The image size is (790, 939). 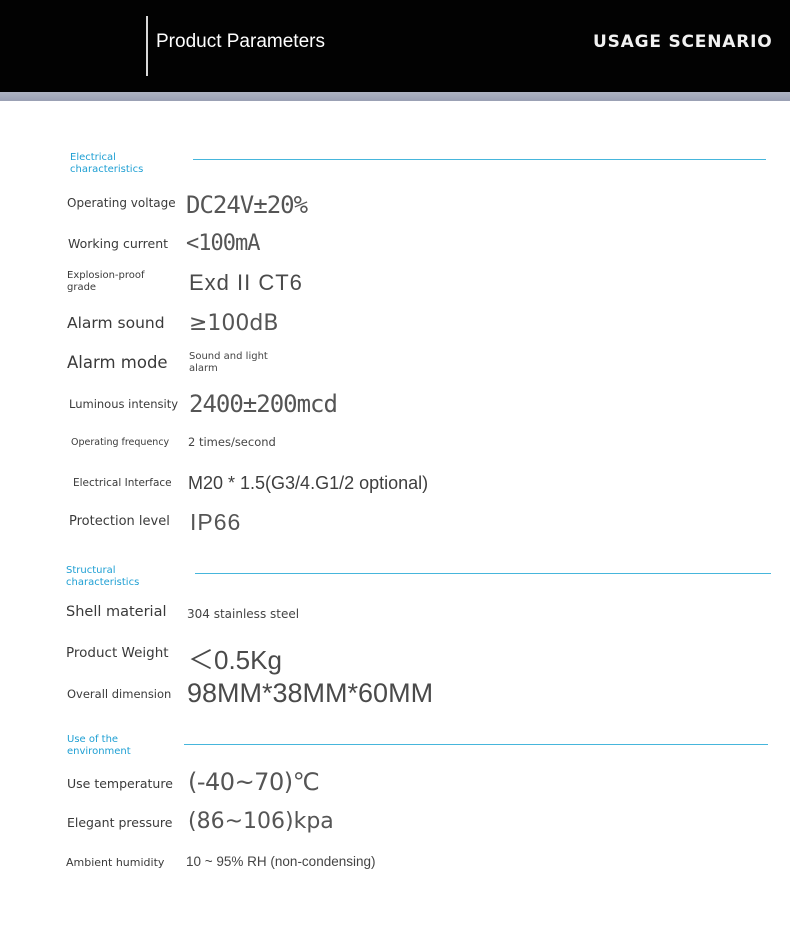 What do you see at coordinates (234, 323) in the screenshot?
I see `value-alarm-sound: ≥100dB` at bounding box center [234, 323].